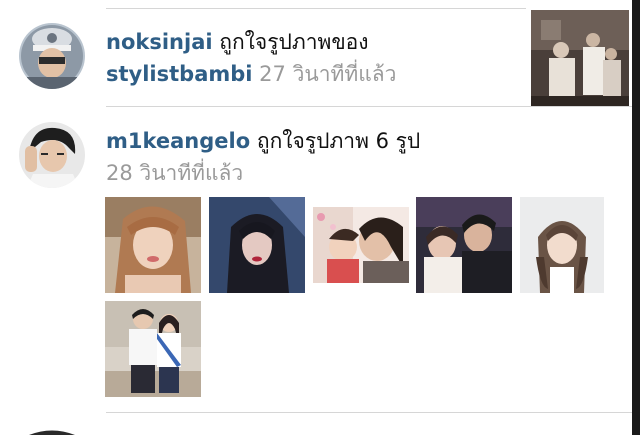 This screenshot has height=435, width=640. Describe the element at coordinates (52, 431) in the screenshot. I see `user-avatar-next` at that location.